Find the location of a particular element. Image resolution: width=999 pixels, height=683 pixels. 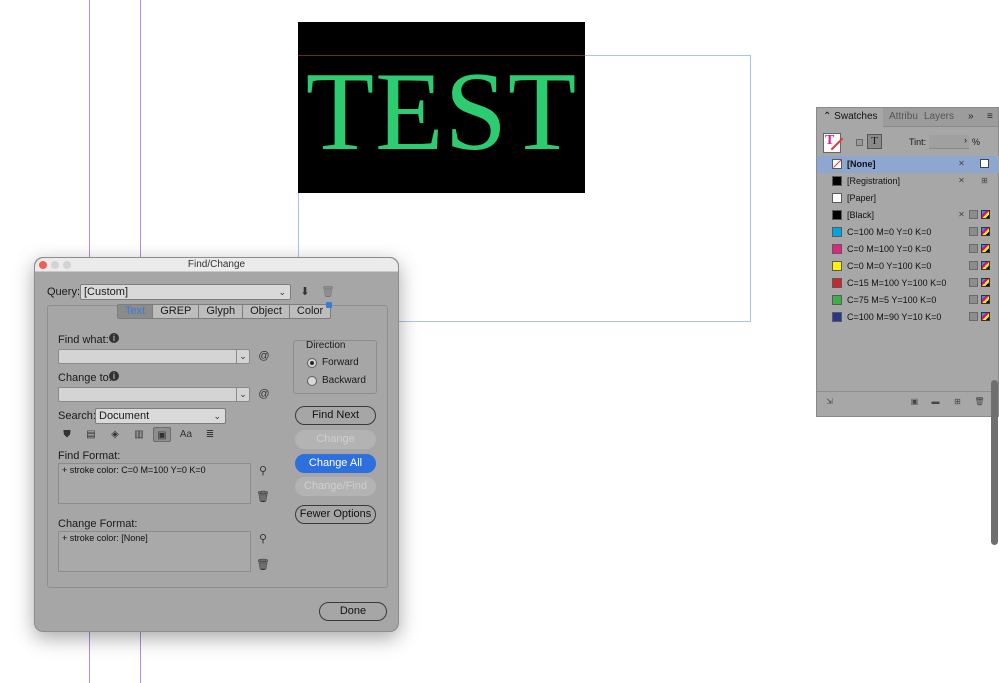

backward-radio is located at coordinates (312, 381).